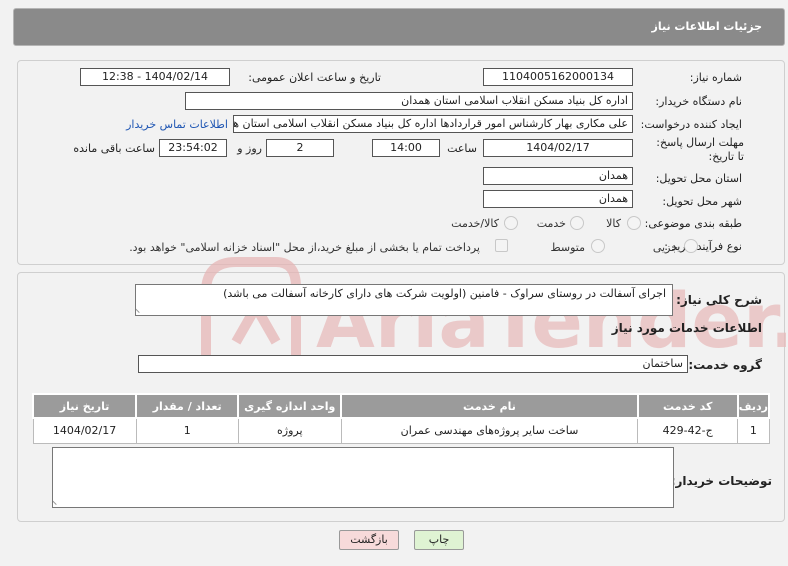  What do you see at coordinates (249, 148) in the screenshot?
I see `days-label: روز و` at bounding box center [249, 148].